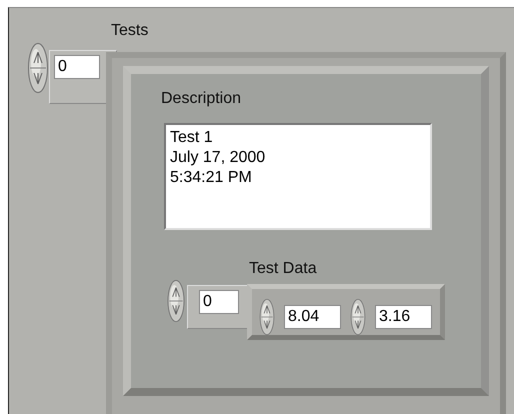 This screenshot has width=514, height=414. Describe the element at coordinates (201, 99) in the screenshot. I see `description-label: Description` at that location.